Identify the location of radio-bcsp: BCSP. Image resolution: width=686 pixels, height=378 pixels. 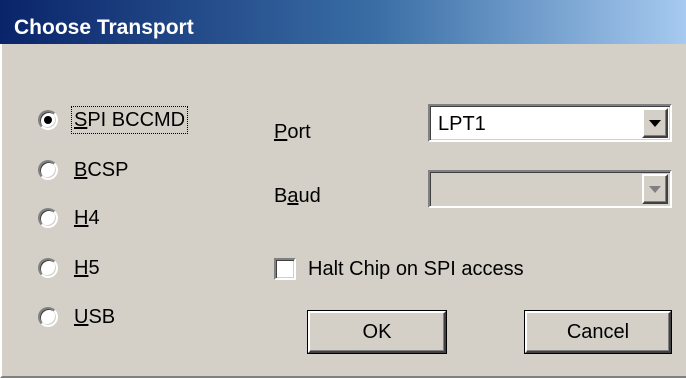
(84, 170).